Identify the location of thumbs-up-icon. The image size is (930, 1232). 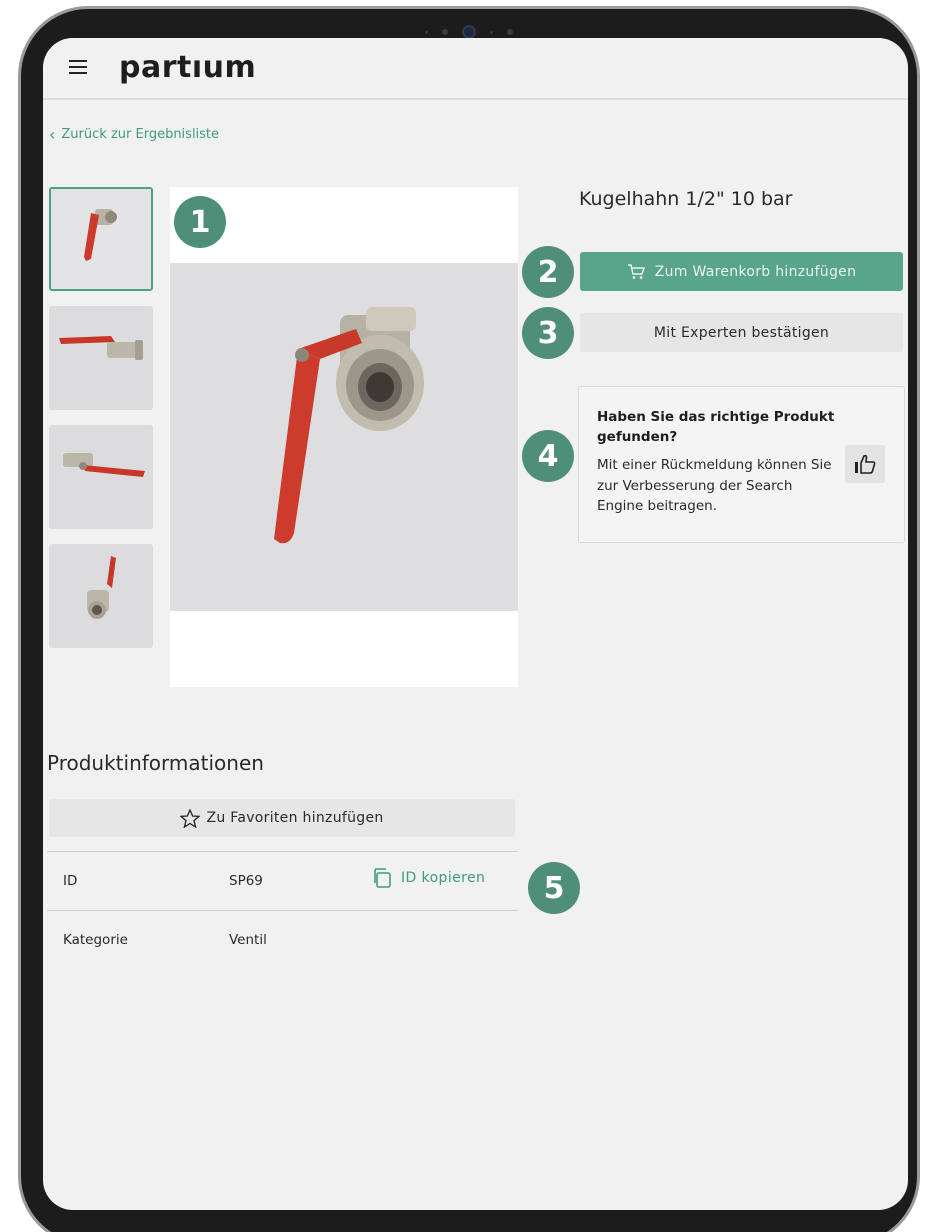
(865, 464).